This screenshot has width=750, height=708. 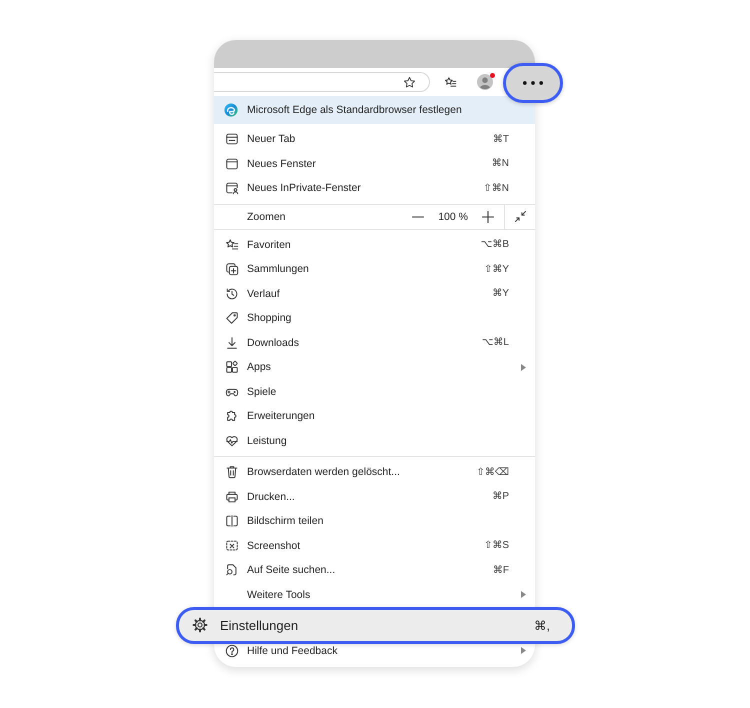 What do you see at coordinates (200, 625) in the screenshot?
I see `gear-icon` at bounding box center [200, 625].